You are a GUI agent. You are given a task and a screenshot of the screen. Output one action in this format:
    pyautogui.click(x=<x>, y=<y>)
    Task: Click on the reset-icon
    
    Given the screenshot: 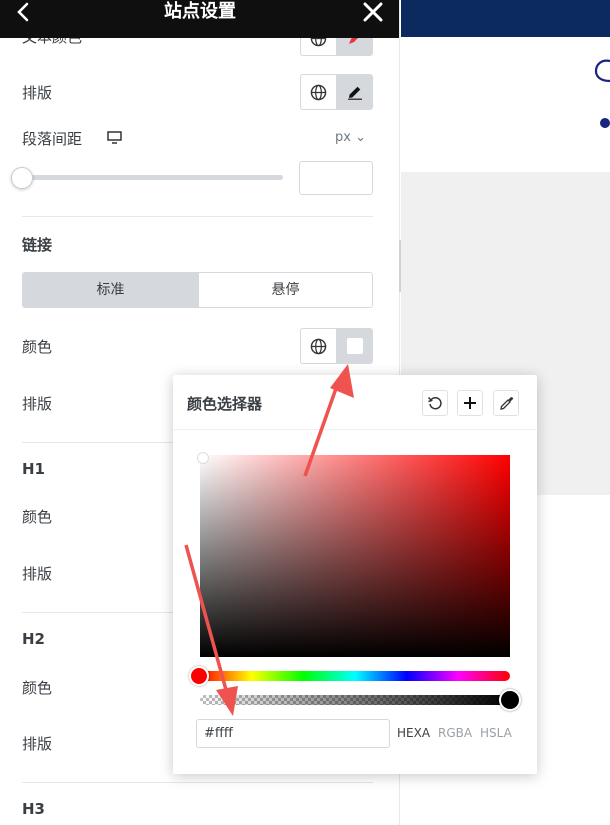 What is the action you would take?
    pyautogui.click(x=434, y=403)
    